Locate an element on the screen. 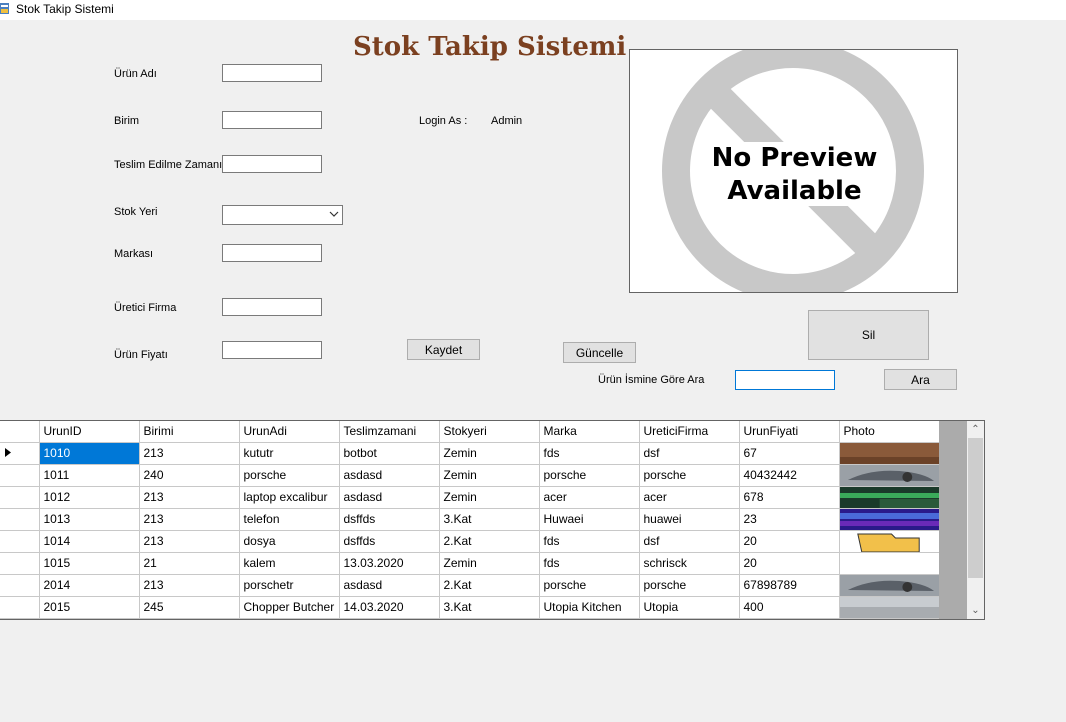 This screenshot has width=1066, height=722. table-cell: 67 is located at coordinates (789, 453).